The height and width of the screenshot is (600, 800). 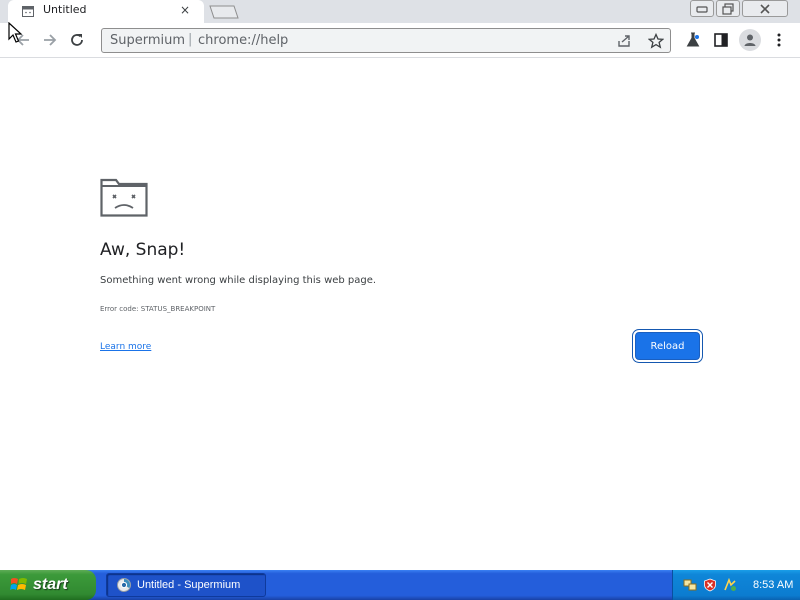 What do you see at coordinates (143, 250) in the screenshot?
I see `error-title: Aw, Snap!` at bounding box center [143, 250].